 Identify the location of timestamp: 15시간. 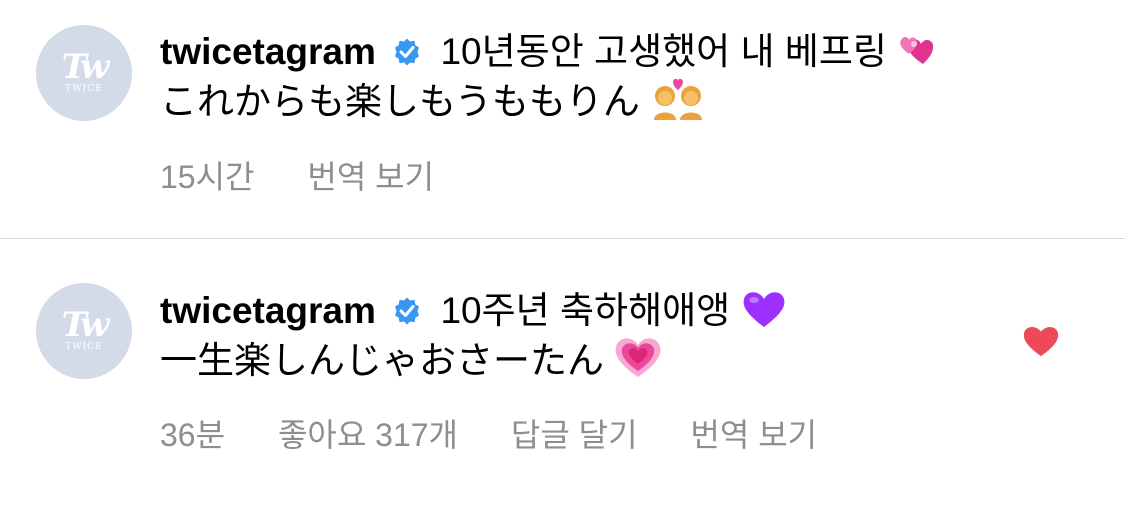
(207, 177).